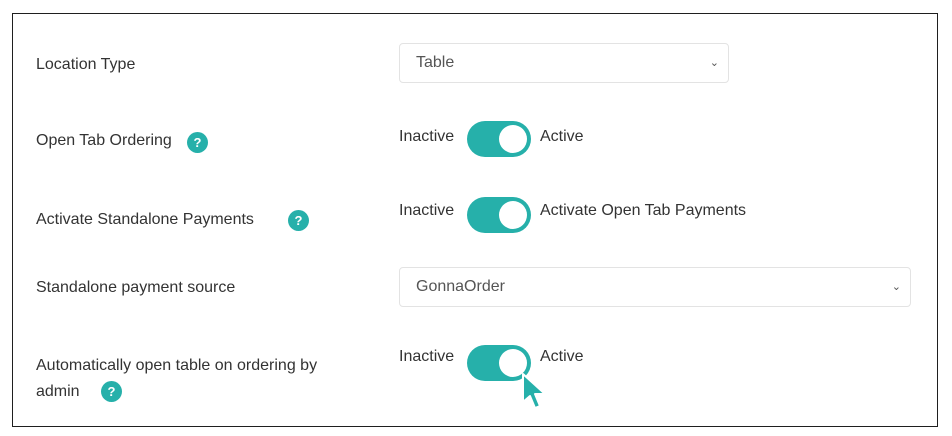  Describe the element at coordinates (427, 210) in the screenshot. I see `standalone-payments-inactive-label: Inactive` at that location.